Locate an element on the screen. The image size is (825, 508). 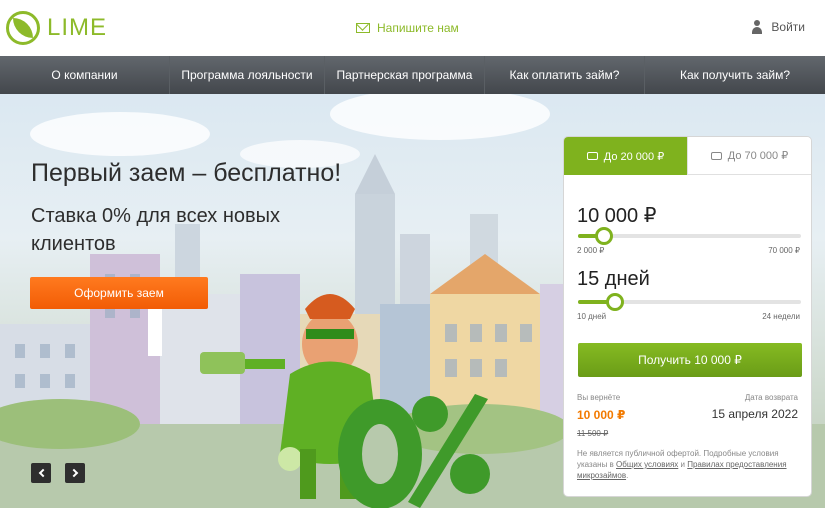
write-us-link: Напишите нам is located at coordinates (407, 28).